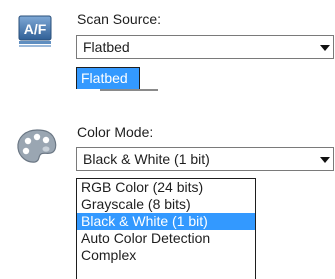  Describe the element at coordinates (37, 147) in the screenshot. I see `palette-icon` at that location.